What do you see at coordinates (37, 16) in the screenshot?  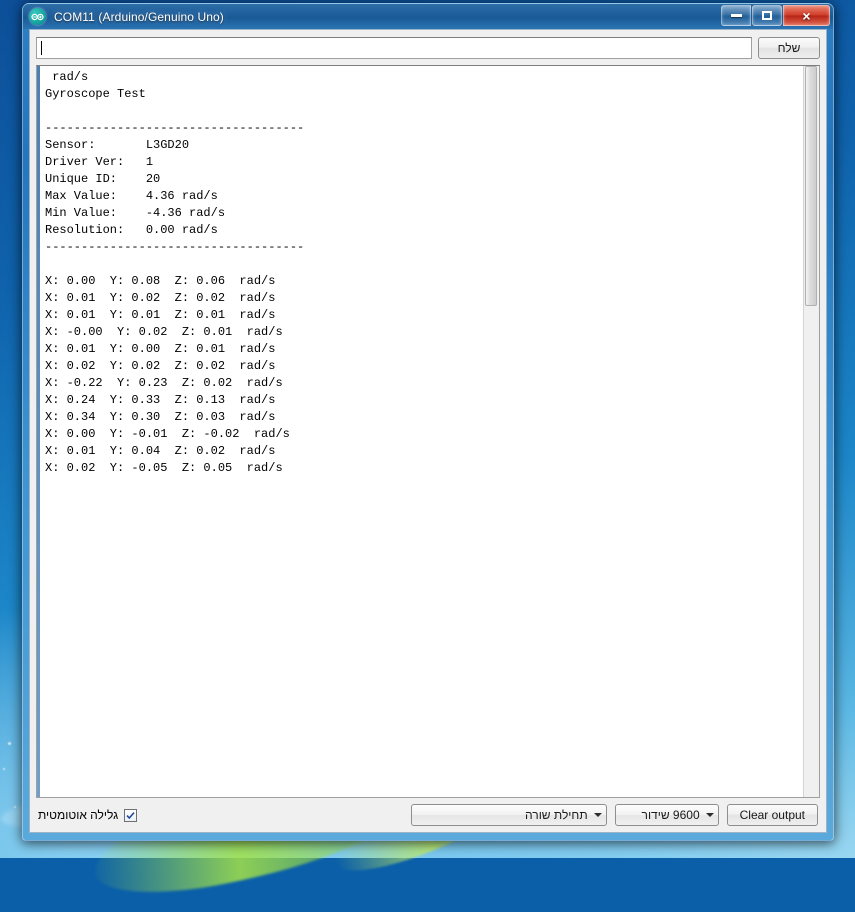 I see `arduino-infinity-icon` at bounding box center [37, 16].